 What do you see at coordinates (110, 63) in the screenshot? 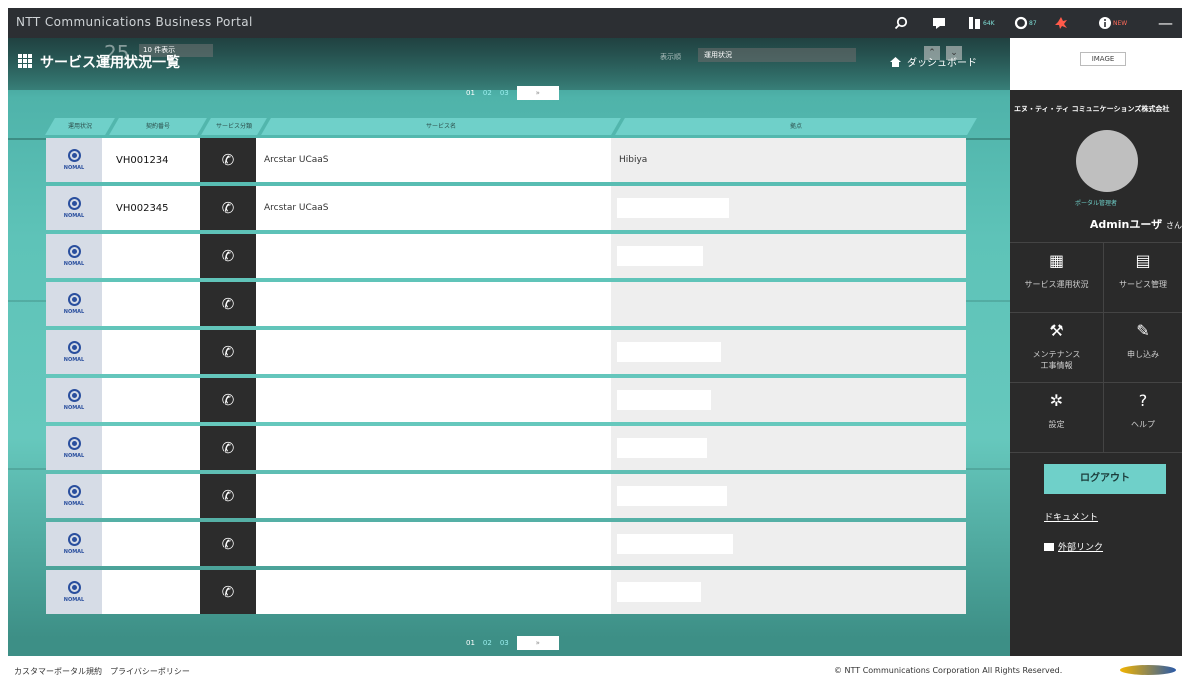
I see `page-title: サービス運用状況一覧` at bounding box center [110, 63].